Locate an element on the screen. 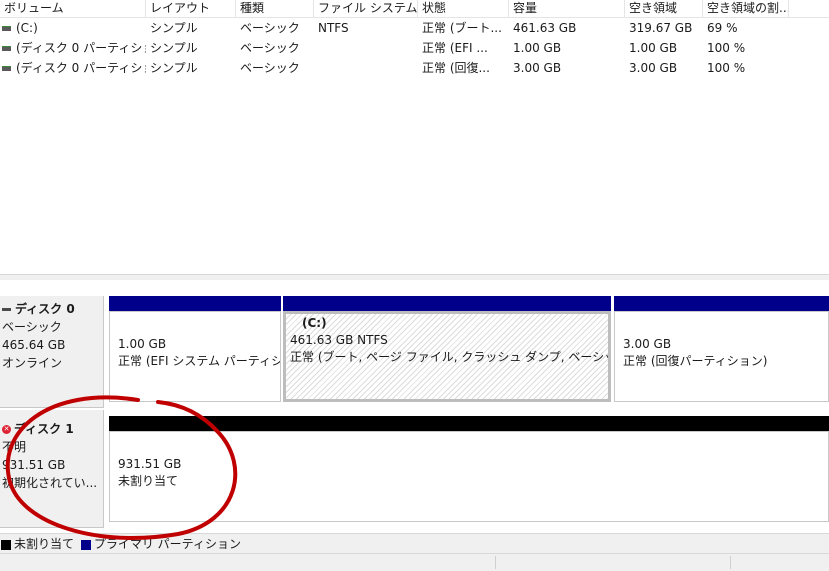 Image resolution: width=829 pixels, height=571 pixels. volume-filesystem: NTFS is located at coordinates (333, 28).